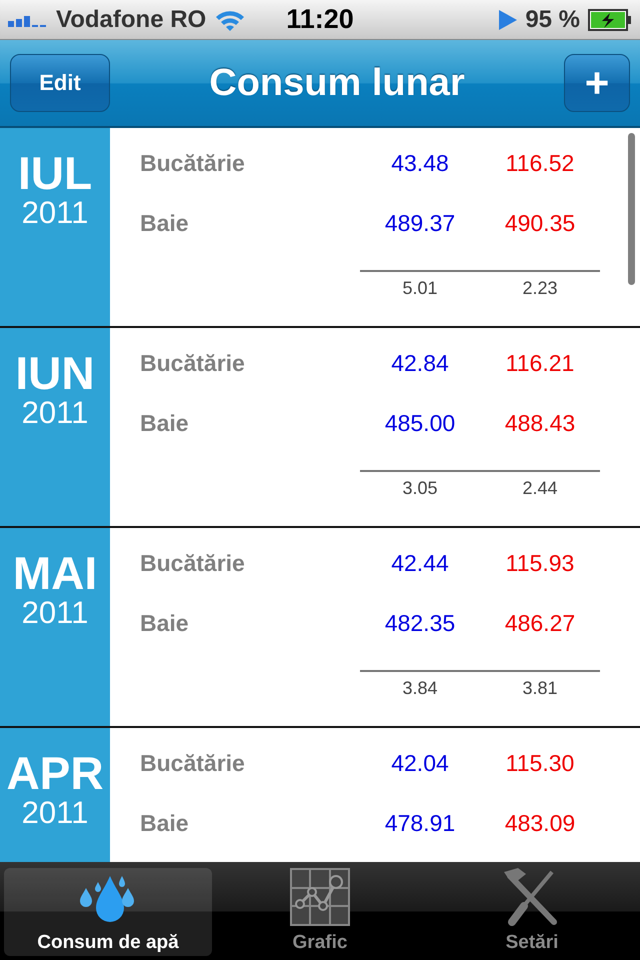 Image resolution: width=640 pixels, height=960 pixels. What do you see at coordinates (420, 763) in the screenshot?
I see `cold-water-value: 42.04` at bounding box center [420, 763].